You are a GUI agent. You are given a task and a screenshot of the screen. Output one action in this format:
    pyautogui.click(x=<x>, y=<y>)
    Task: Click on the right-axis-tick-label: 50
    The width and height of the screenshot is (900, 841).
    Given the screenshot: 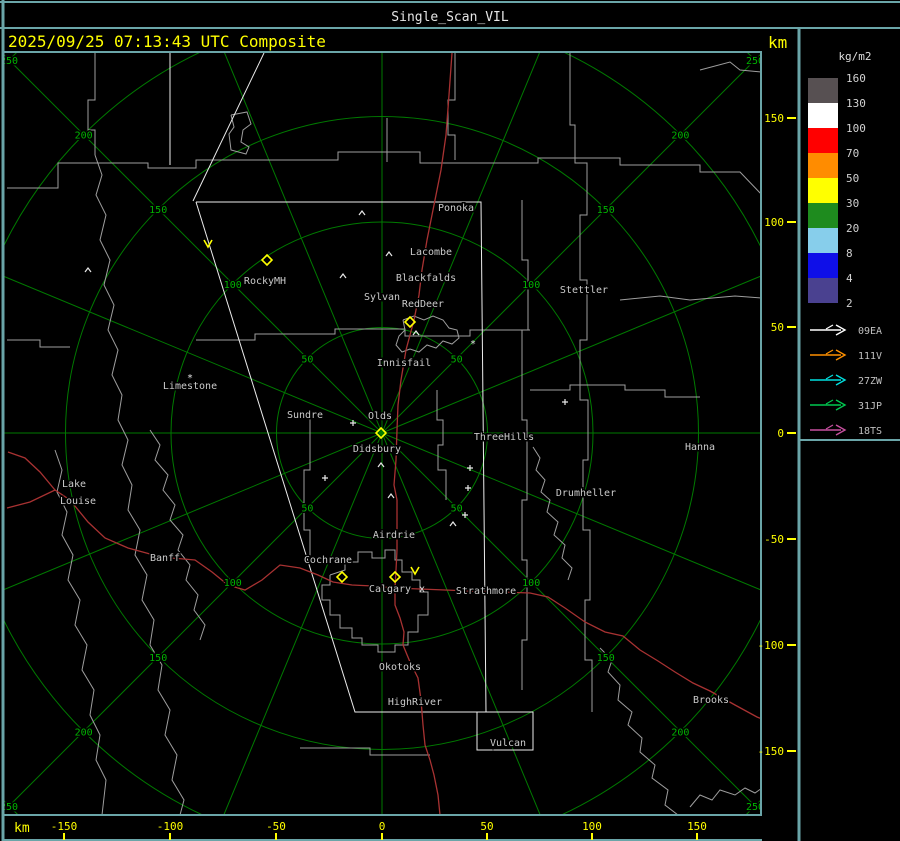 What is the action you would take?
    pyautogui.click(x=777, y=327)
    